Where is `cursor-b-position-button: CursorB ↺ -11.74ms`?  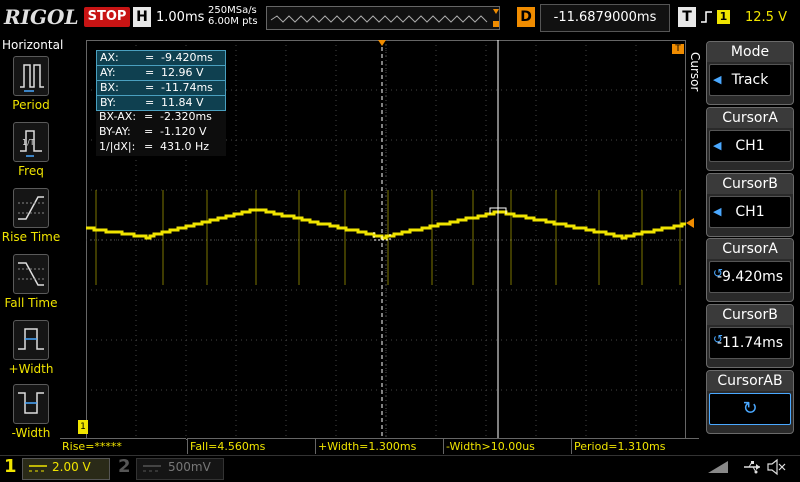
cursor-b-position-button: CursorB ↺ -11.74ms is located at coordinates (750, 336).